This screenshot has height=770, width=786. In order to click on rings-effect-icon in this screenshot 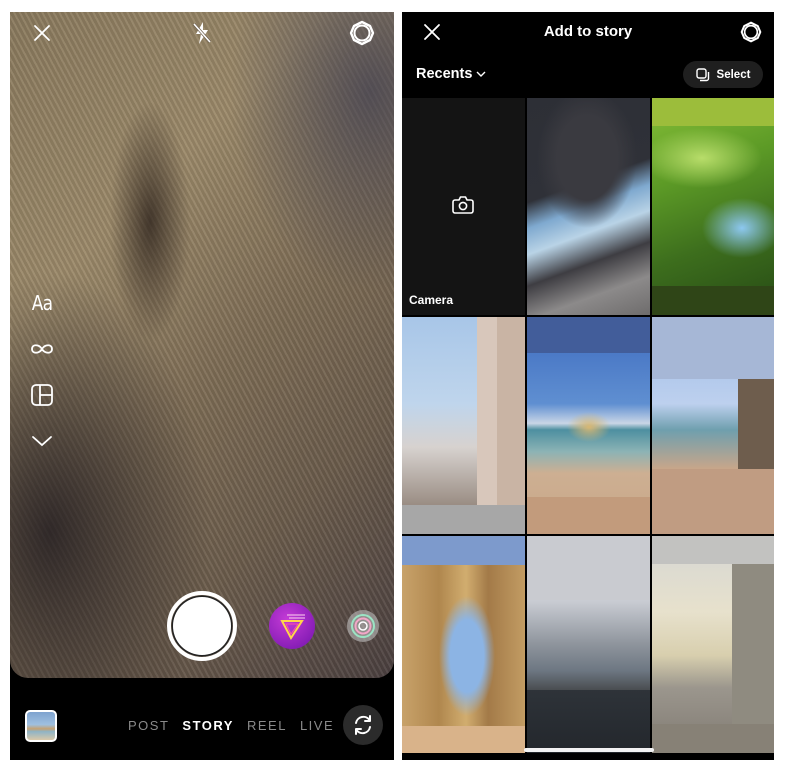, I will do `click(363, 626)`.